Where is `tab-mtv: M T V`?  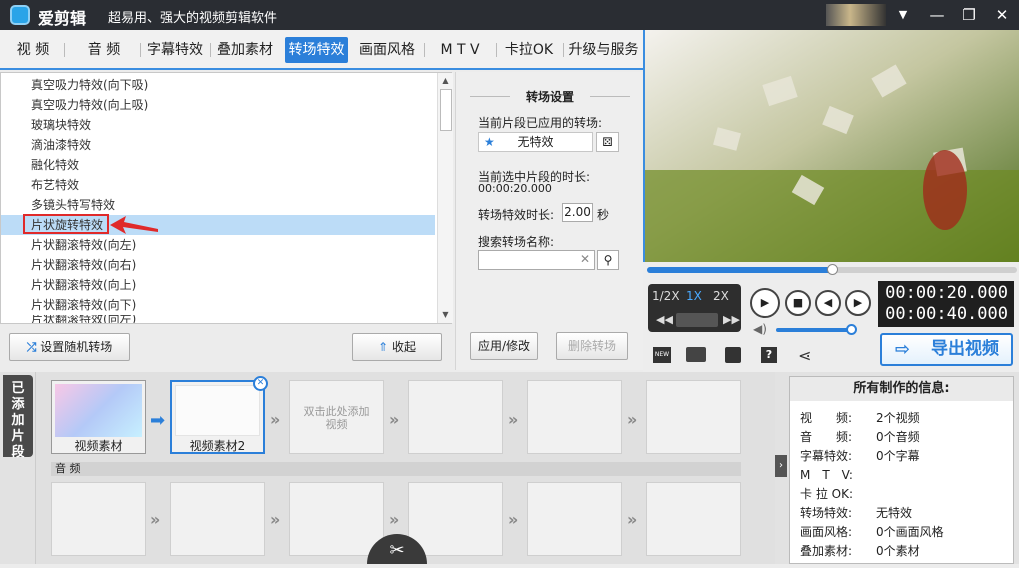
tab-mtv: M T V is located at coordinates (460, 50).